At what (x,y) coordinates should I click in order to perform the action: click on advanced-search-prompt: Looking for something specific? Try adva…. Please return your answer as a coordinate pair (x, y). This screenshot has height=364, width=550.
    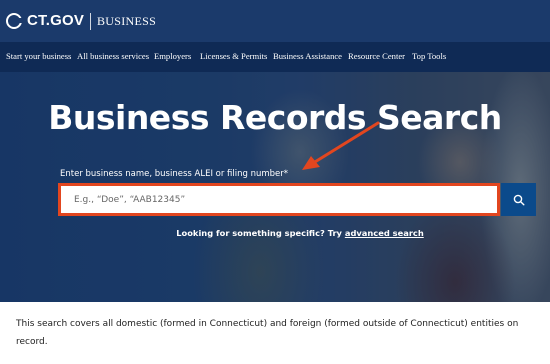
    Looking at the image, I should click on (275, 233).